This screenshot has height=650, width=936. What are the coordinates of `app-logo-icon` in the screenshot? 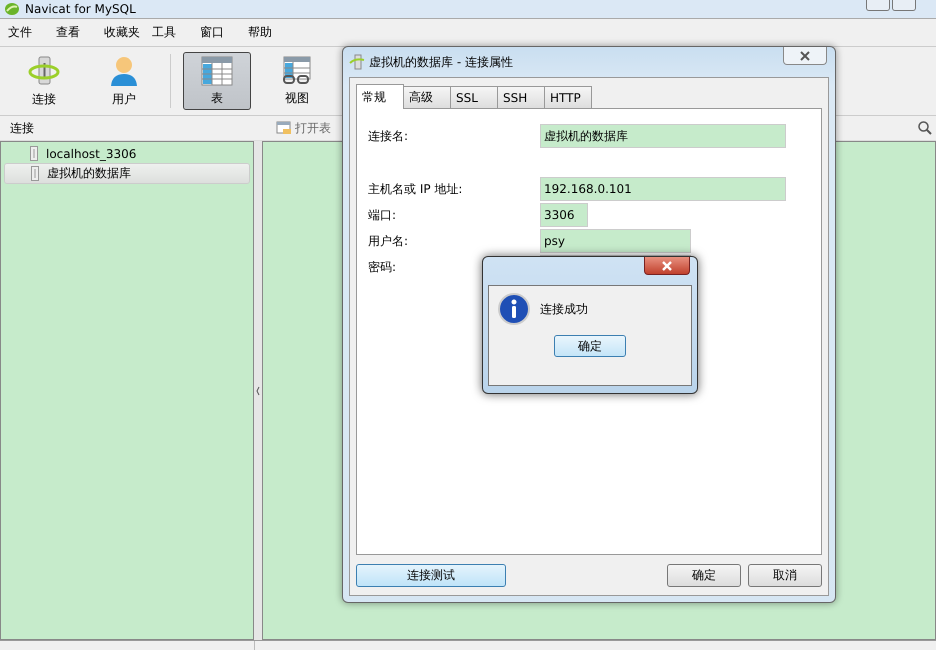 It's located at (12, 9).